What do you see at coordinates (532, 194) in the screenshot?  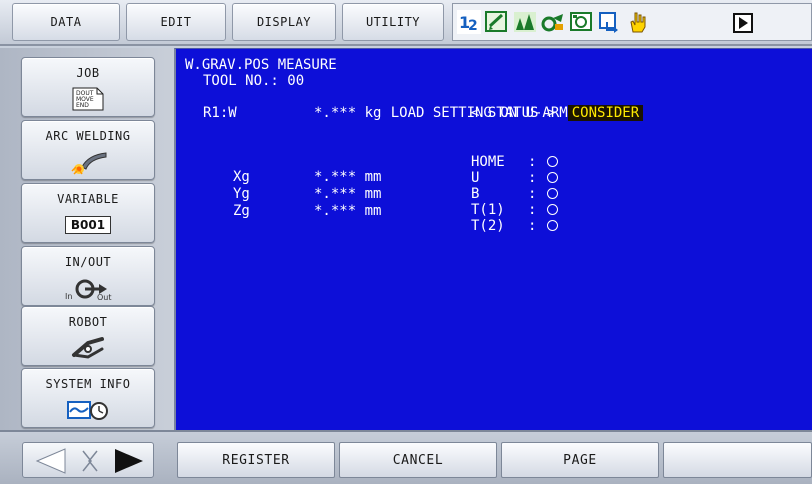 I see `status-sep-b: :` at bounding box center [532, 194].